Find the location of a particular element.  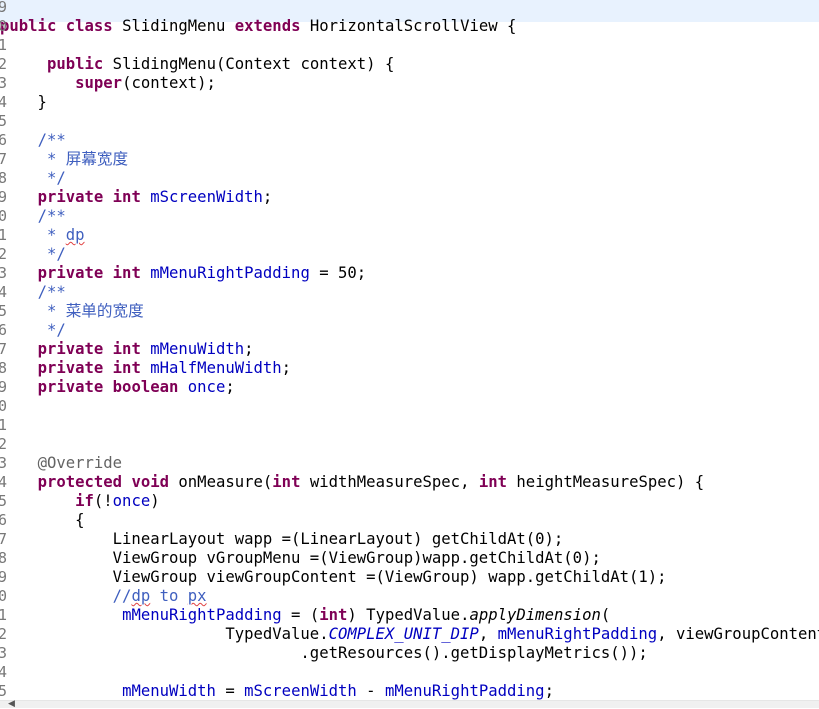

code-line: super(context); 3 is located at coordinates (409, 83).